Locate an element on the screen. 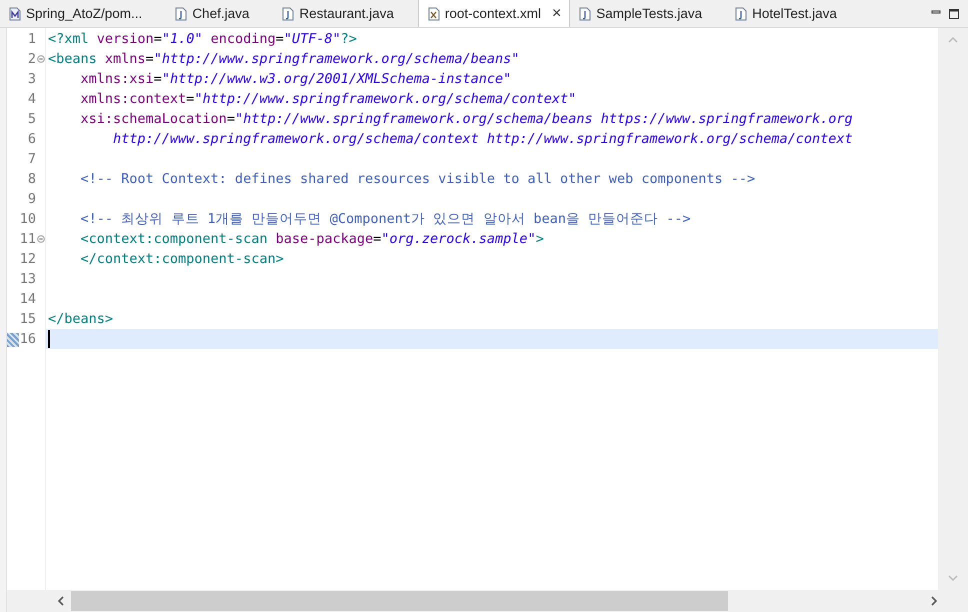 The width and height of the screenshot is (968, 612). code-line: <!-- Root Context: defines shared resources visible to all other web components --> is located at coordinates (418, 179).